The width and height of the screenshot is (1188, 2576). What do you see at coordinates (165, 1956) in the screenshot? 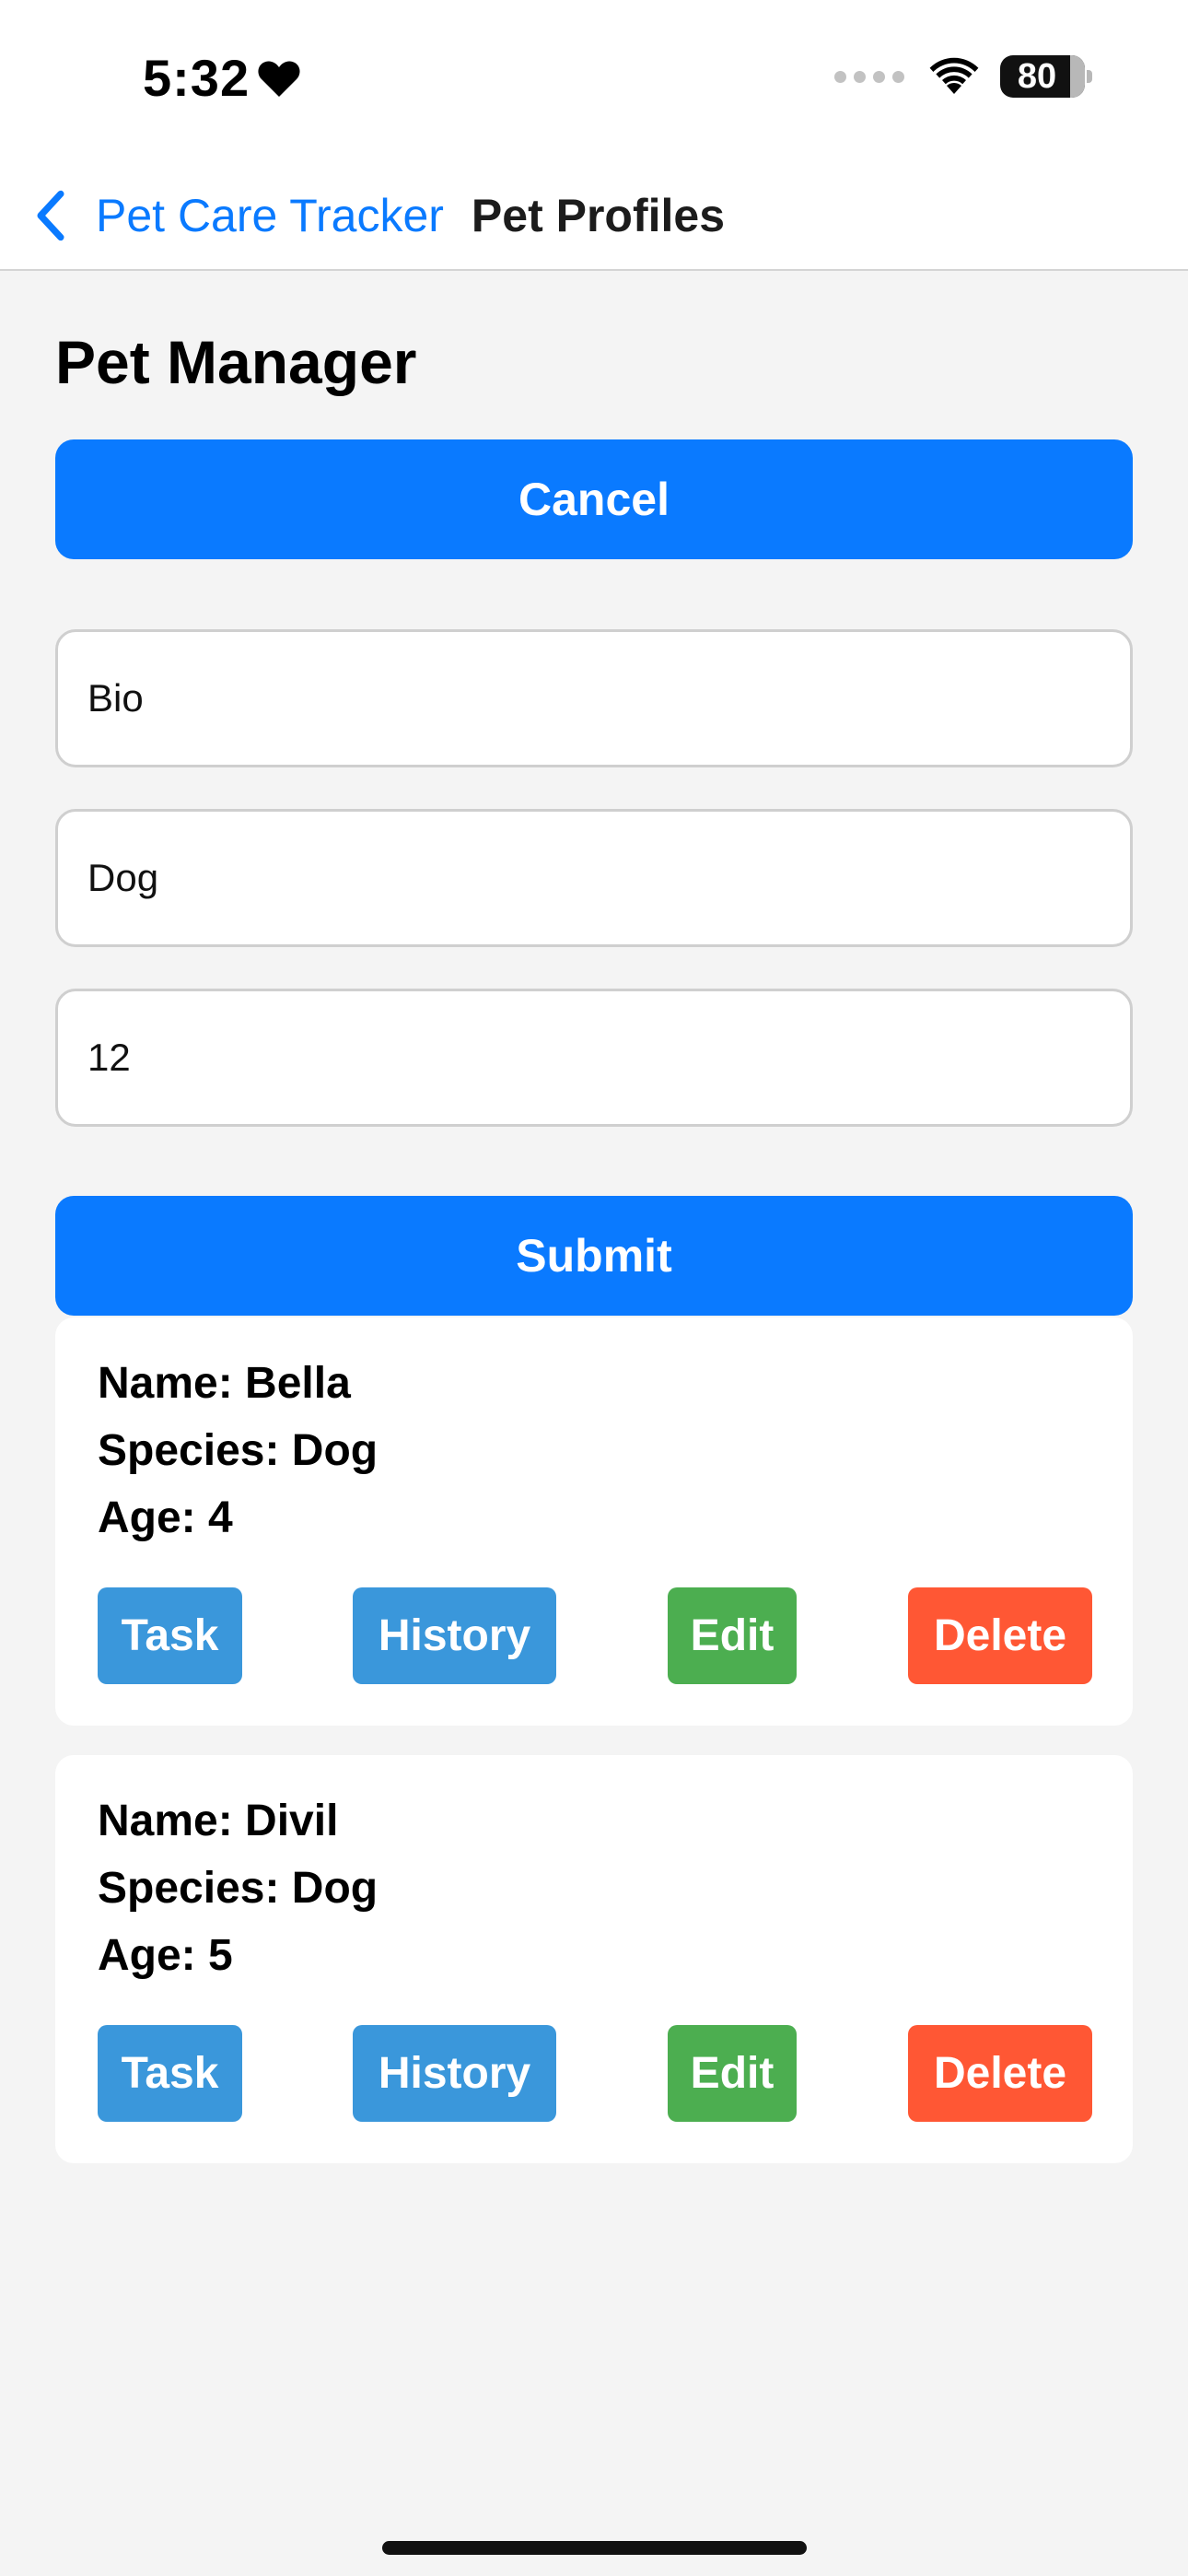
I see `pet-age: Age: 5` at bounding box center [165, 1956].